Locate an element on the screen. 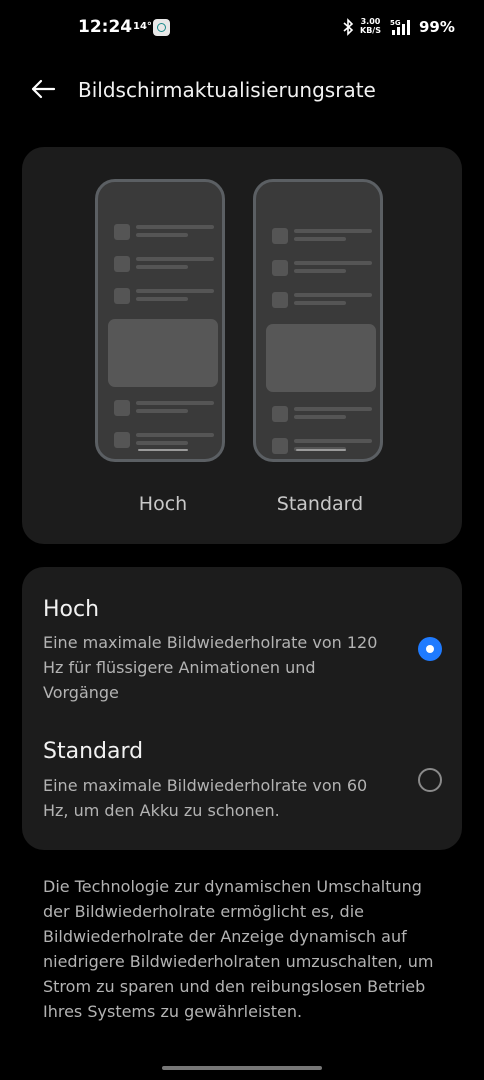 The image size is (484, 1080). phone-preview-hoch is located at coordinates (160, 320).